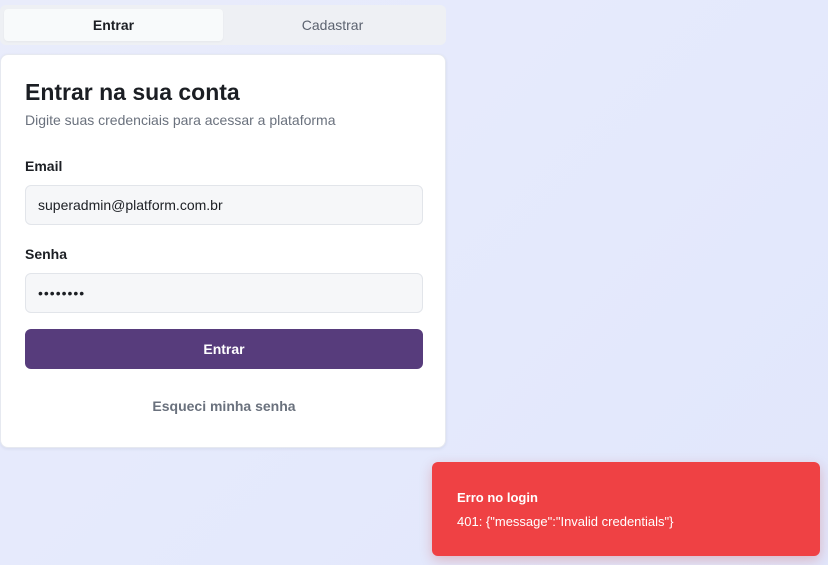 Image resolution: width=828 pixels, height=565 pixels. Describe the element at coordinates (224, 406) in the screenshot. I see `forgot-password-link: Esqueci minha senha` at that location.